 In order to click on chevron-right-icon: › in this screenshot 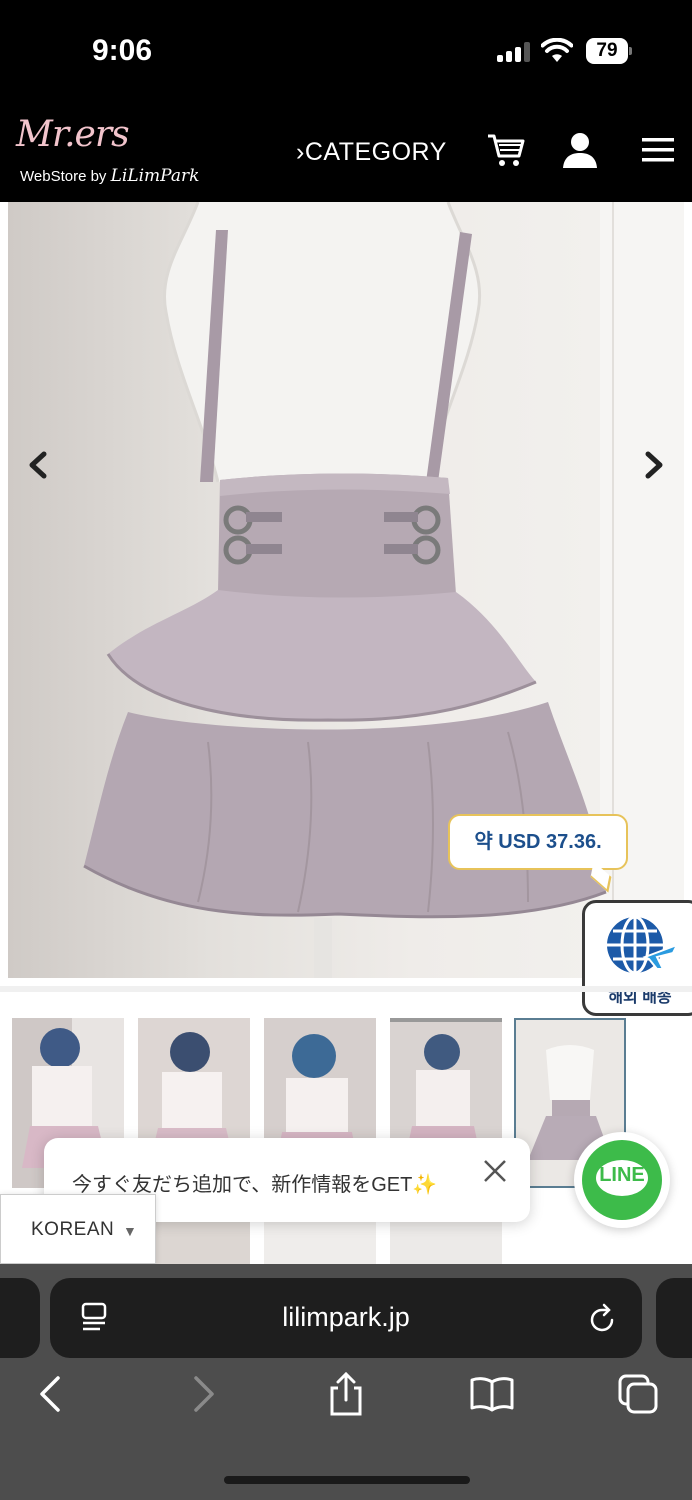, I will do `click(300, 152)`.